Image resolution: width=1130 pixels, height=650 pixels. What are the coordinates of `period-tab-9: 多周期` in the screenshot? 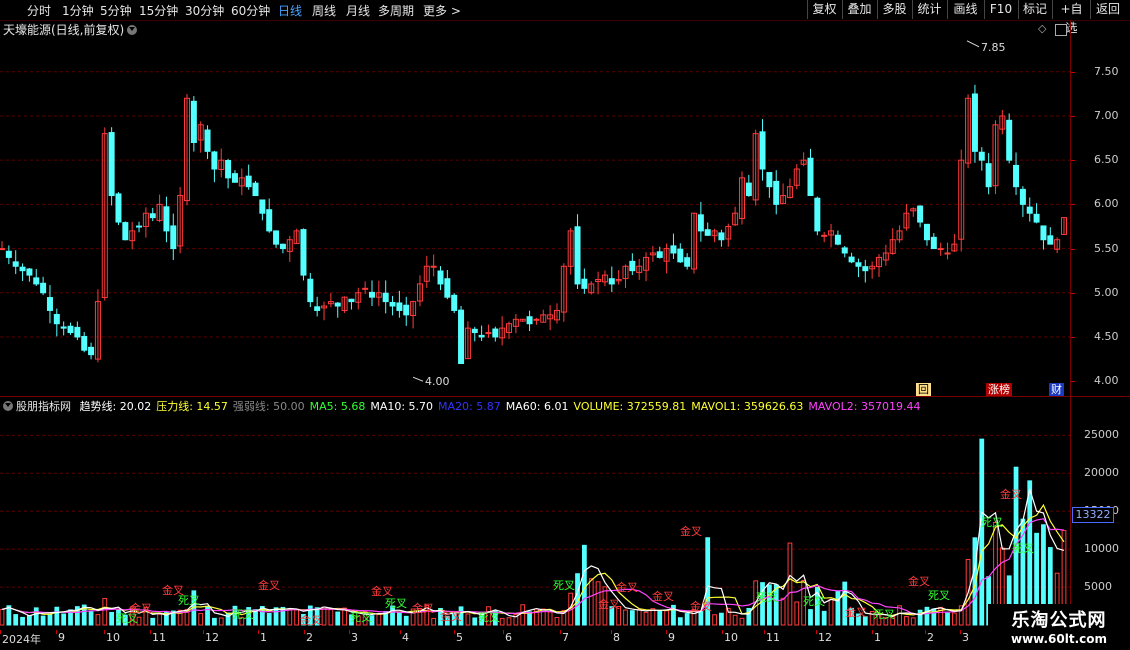 It's located at (396, 10).